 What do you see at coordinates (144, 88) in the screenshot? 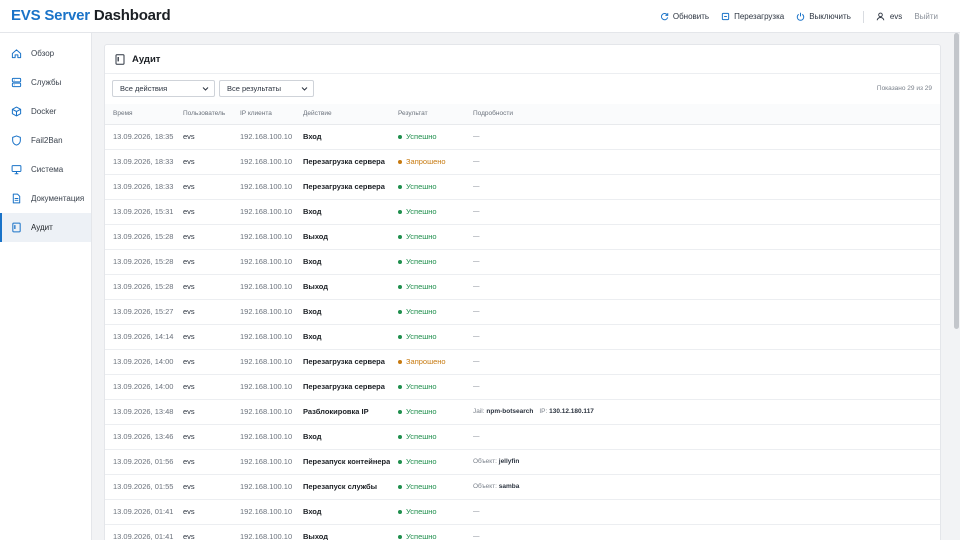
I see `action-filter-value: Все действия` at bounding box center [144, 88].